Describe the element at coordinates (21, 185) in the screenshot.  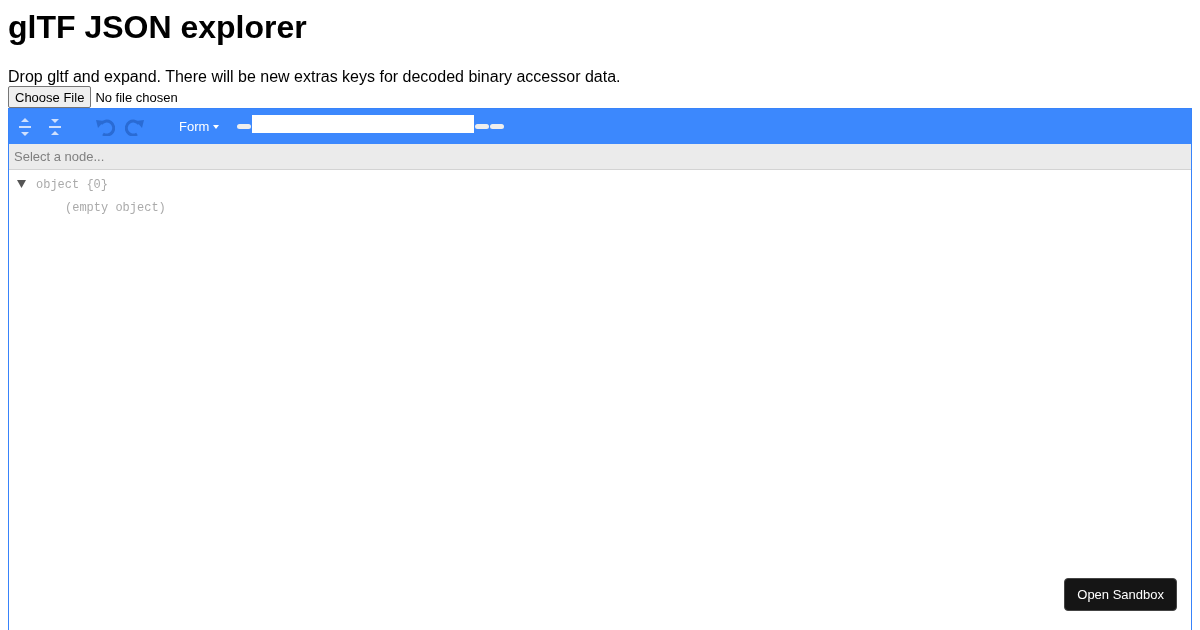
I see `expand-toggle-icon` at that location.